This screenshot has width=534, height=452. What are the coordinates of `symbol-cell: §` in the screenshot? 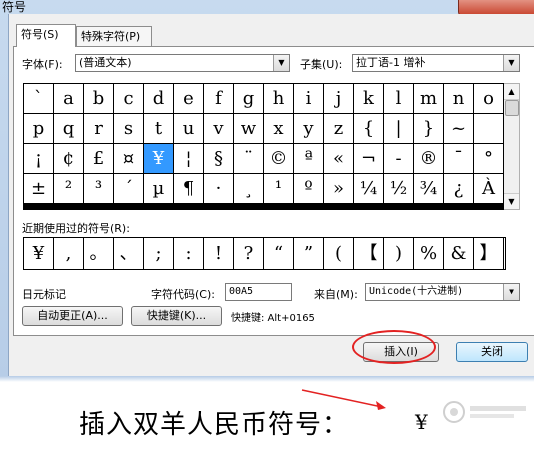 It's located at (219, 159).